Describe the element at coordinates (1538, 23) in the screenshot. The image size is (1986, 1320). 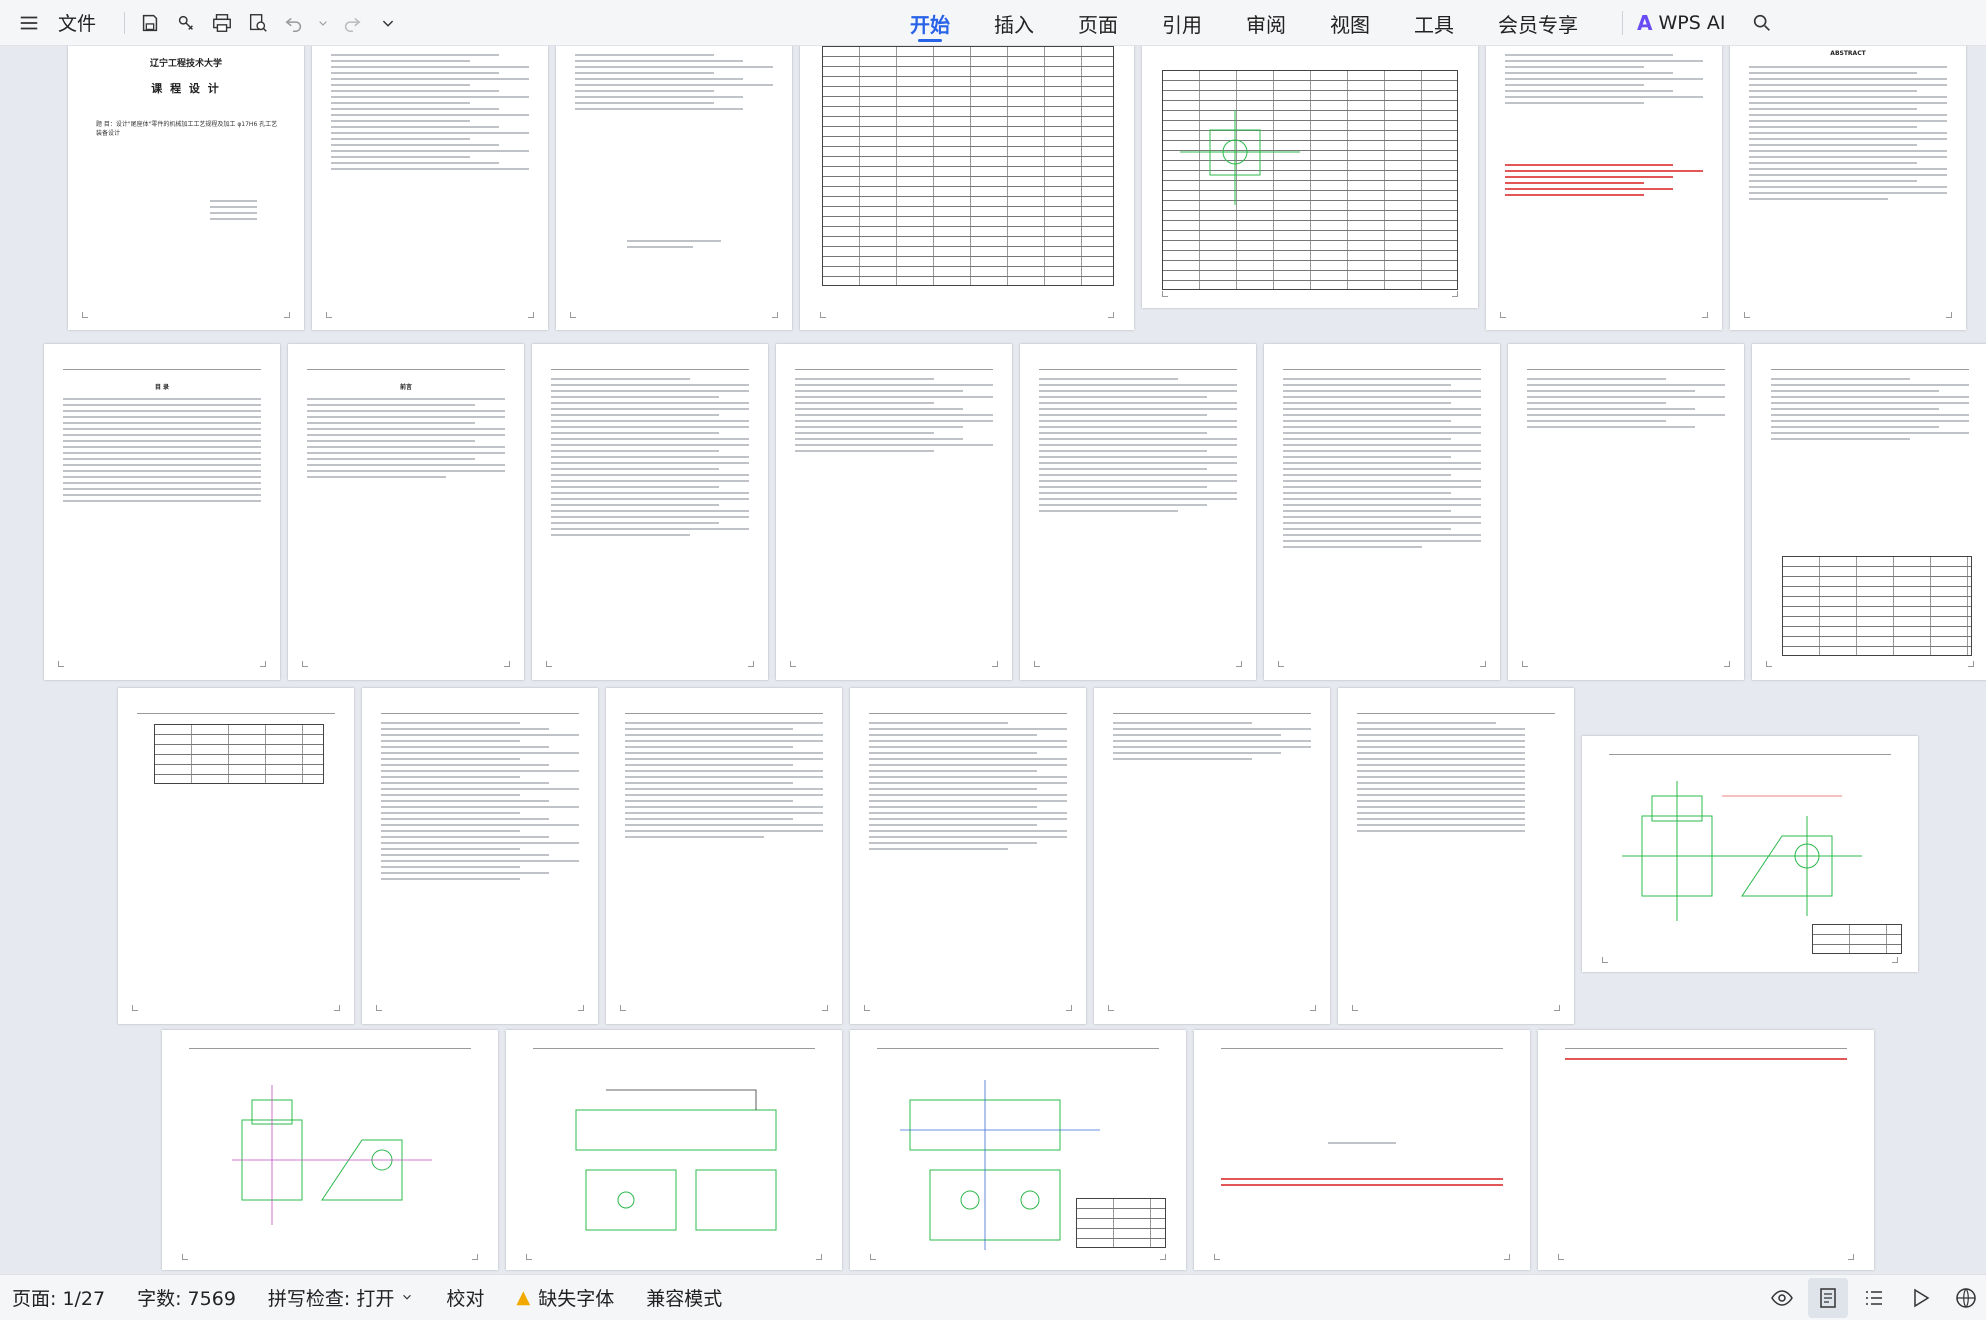
I see `tab-member: 会员专享` at that location.